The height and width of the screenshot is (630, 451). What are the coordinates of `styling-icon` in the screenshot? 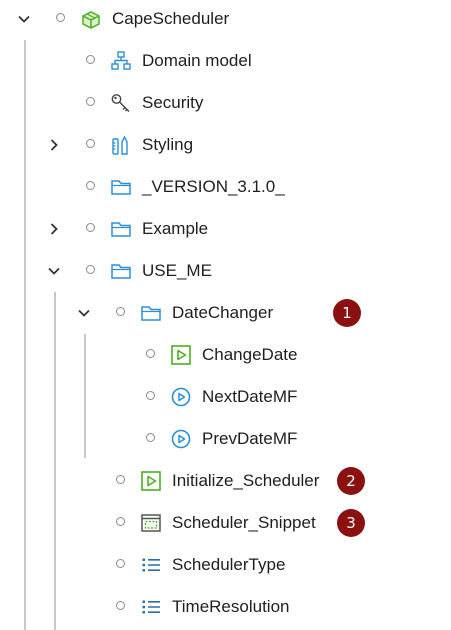 It's located at (121, 145).